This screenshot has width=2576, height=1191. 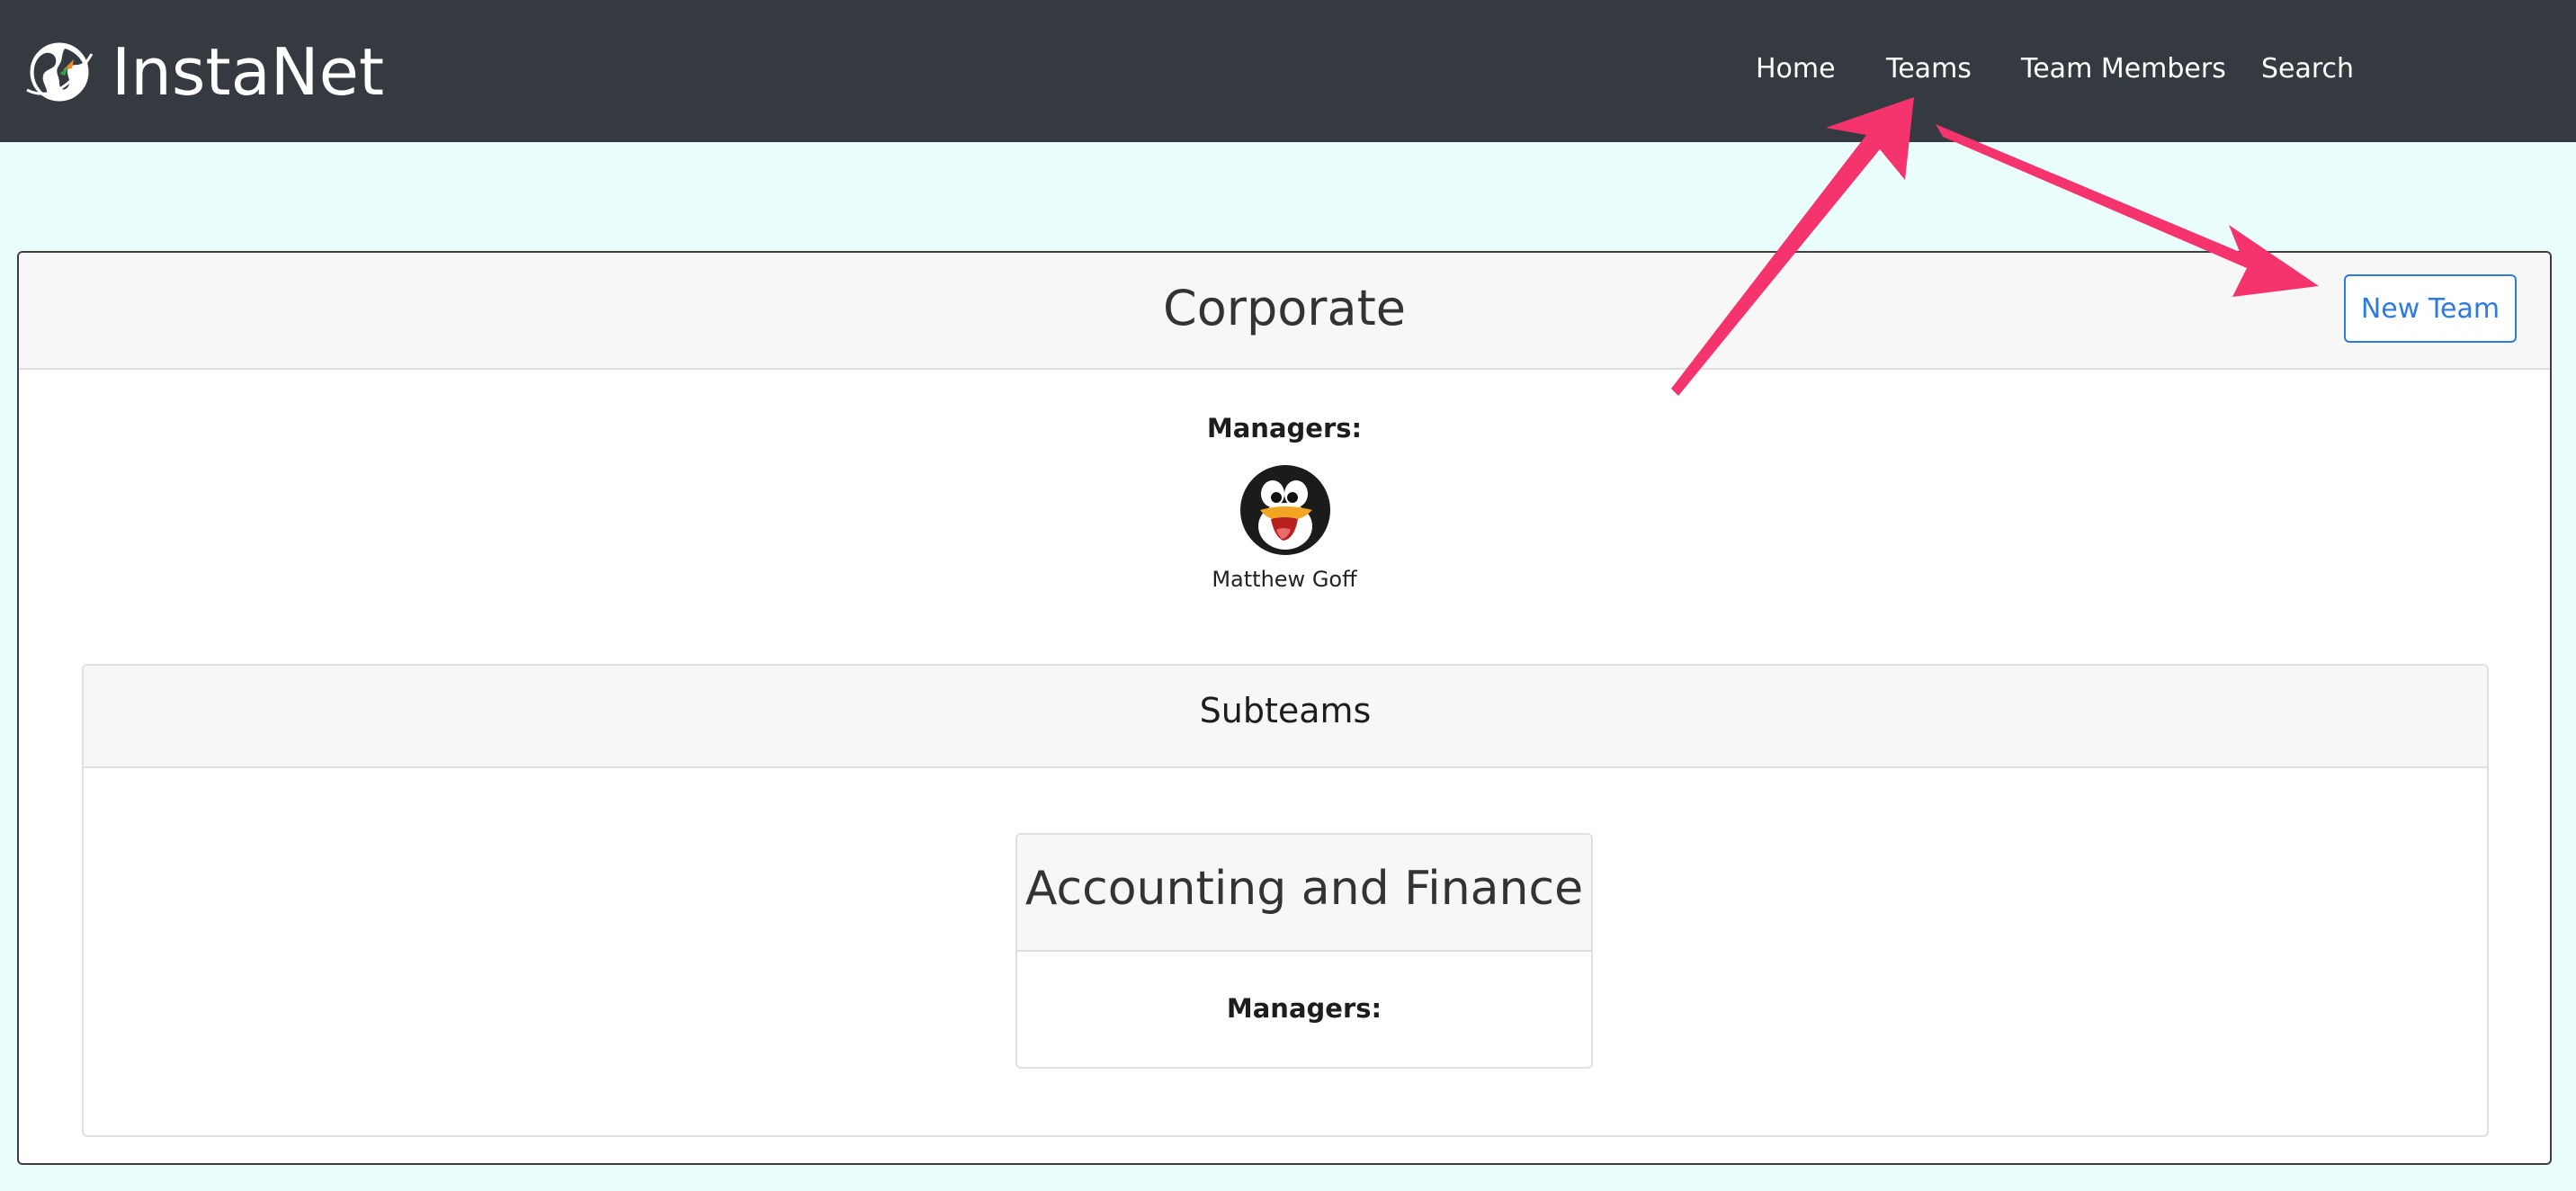 I want to click on subteam-card: Accounting and Finance Managers:, so click(x=1304, y=951).